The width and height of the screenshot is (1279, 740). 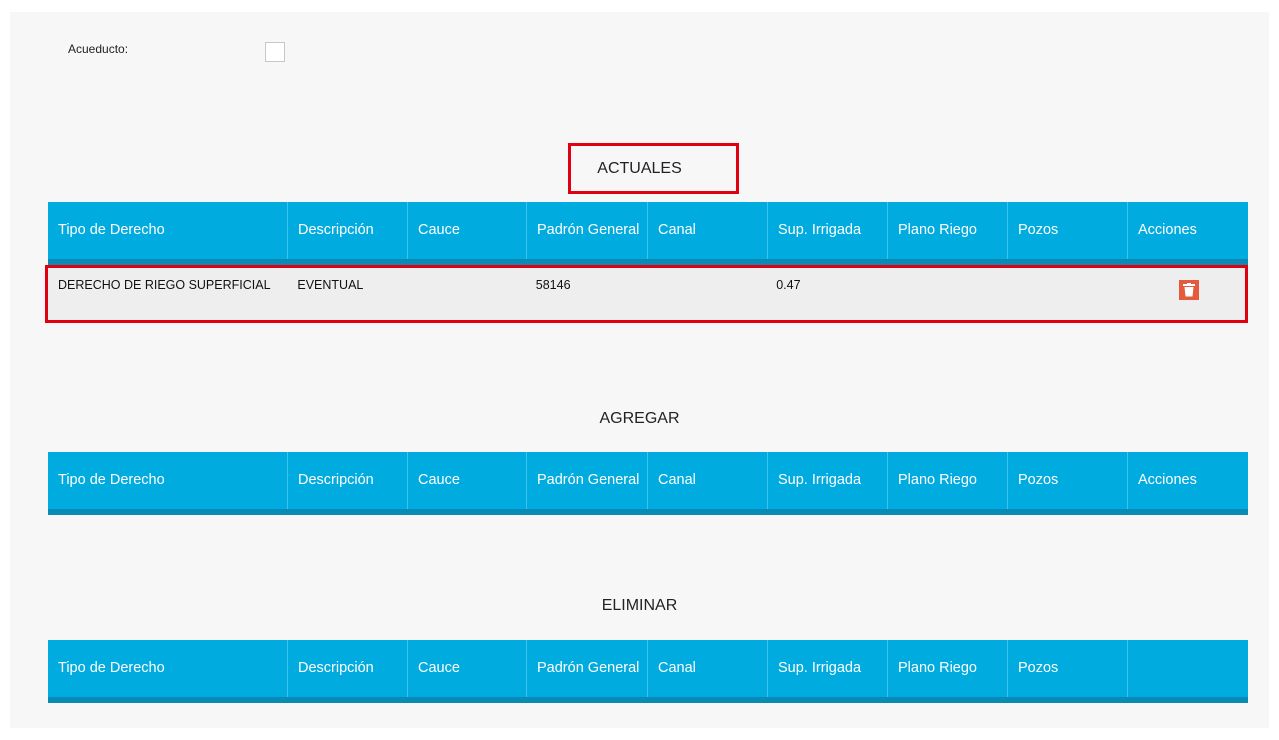 What do you see at coordinates (946, 294) in the screenshot?
I see `cell-plano-riego` at bounding box center [946, 294].